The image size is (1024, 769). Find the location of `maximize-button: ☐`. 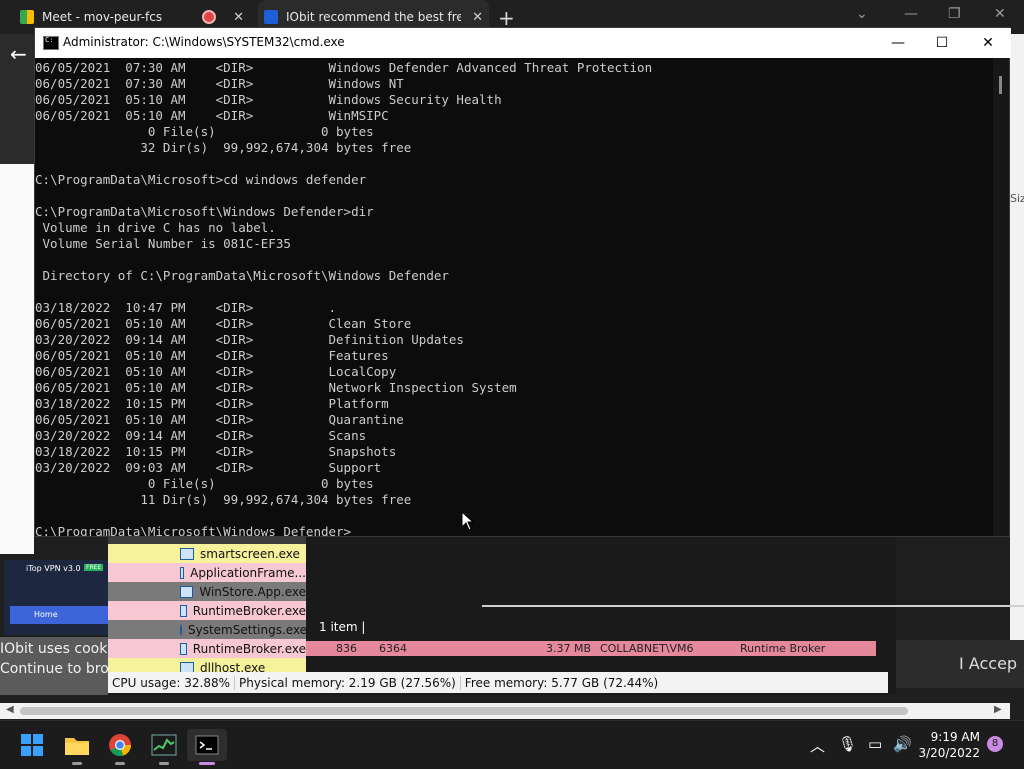

maximize-button: ☐ is located at coordinates (942, 43).